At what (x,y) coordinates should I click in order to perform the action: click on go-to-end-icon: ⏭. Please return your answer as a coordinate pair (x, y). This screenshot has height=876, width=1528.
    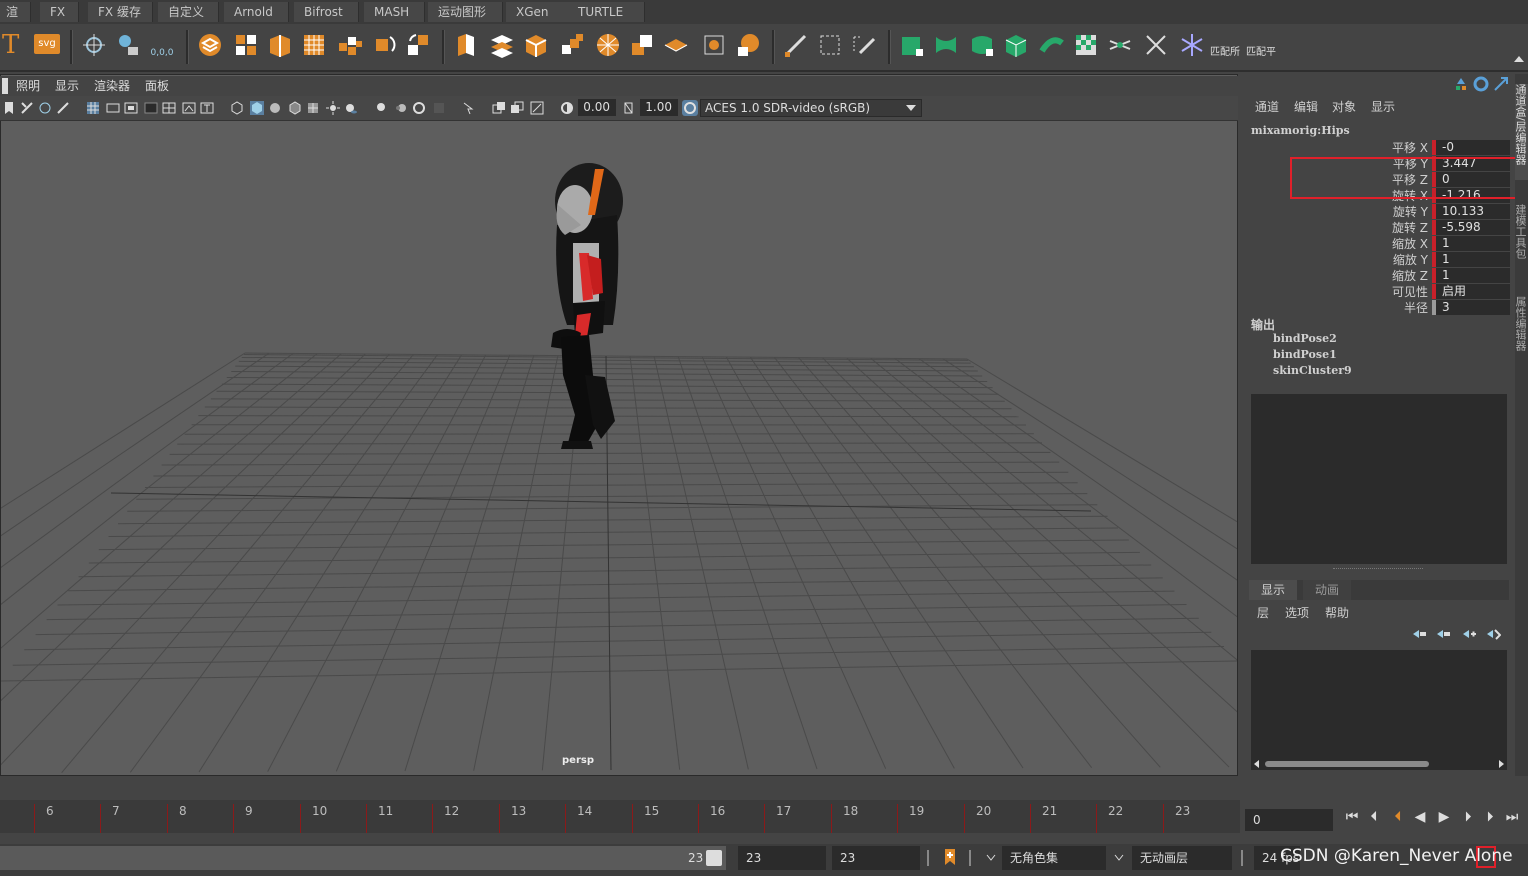
    Looking at the image, I should click on (1512, 817).